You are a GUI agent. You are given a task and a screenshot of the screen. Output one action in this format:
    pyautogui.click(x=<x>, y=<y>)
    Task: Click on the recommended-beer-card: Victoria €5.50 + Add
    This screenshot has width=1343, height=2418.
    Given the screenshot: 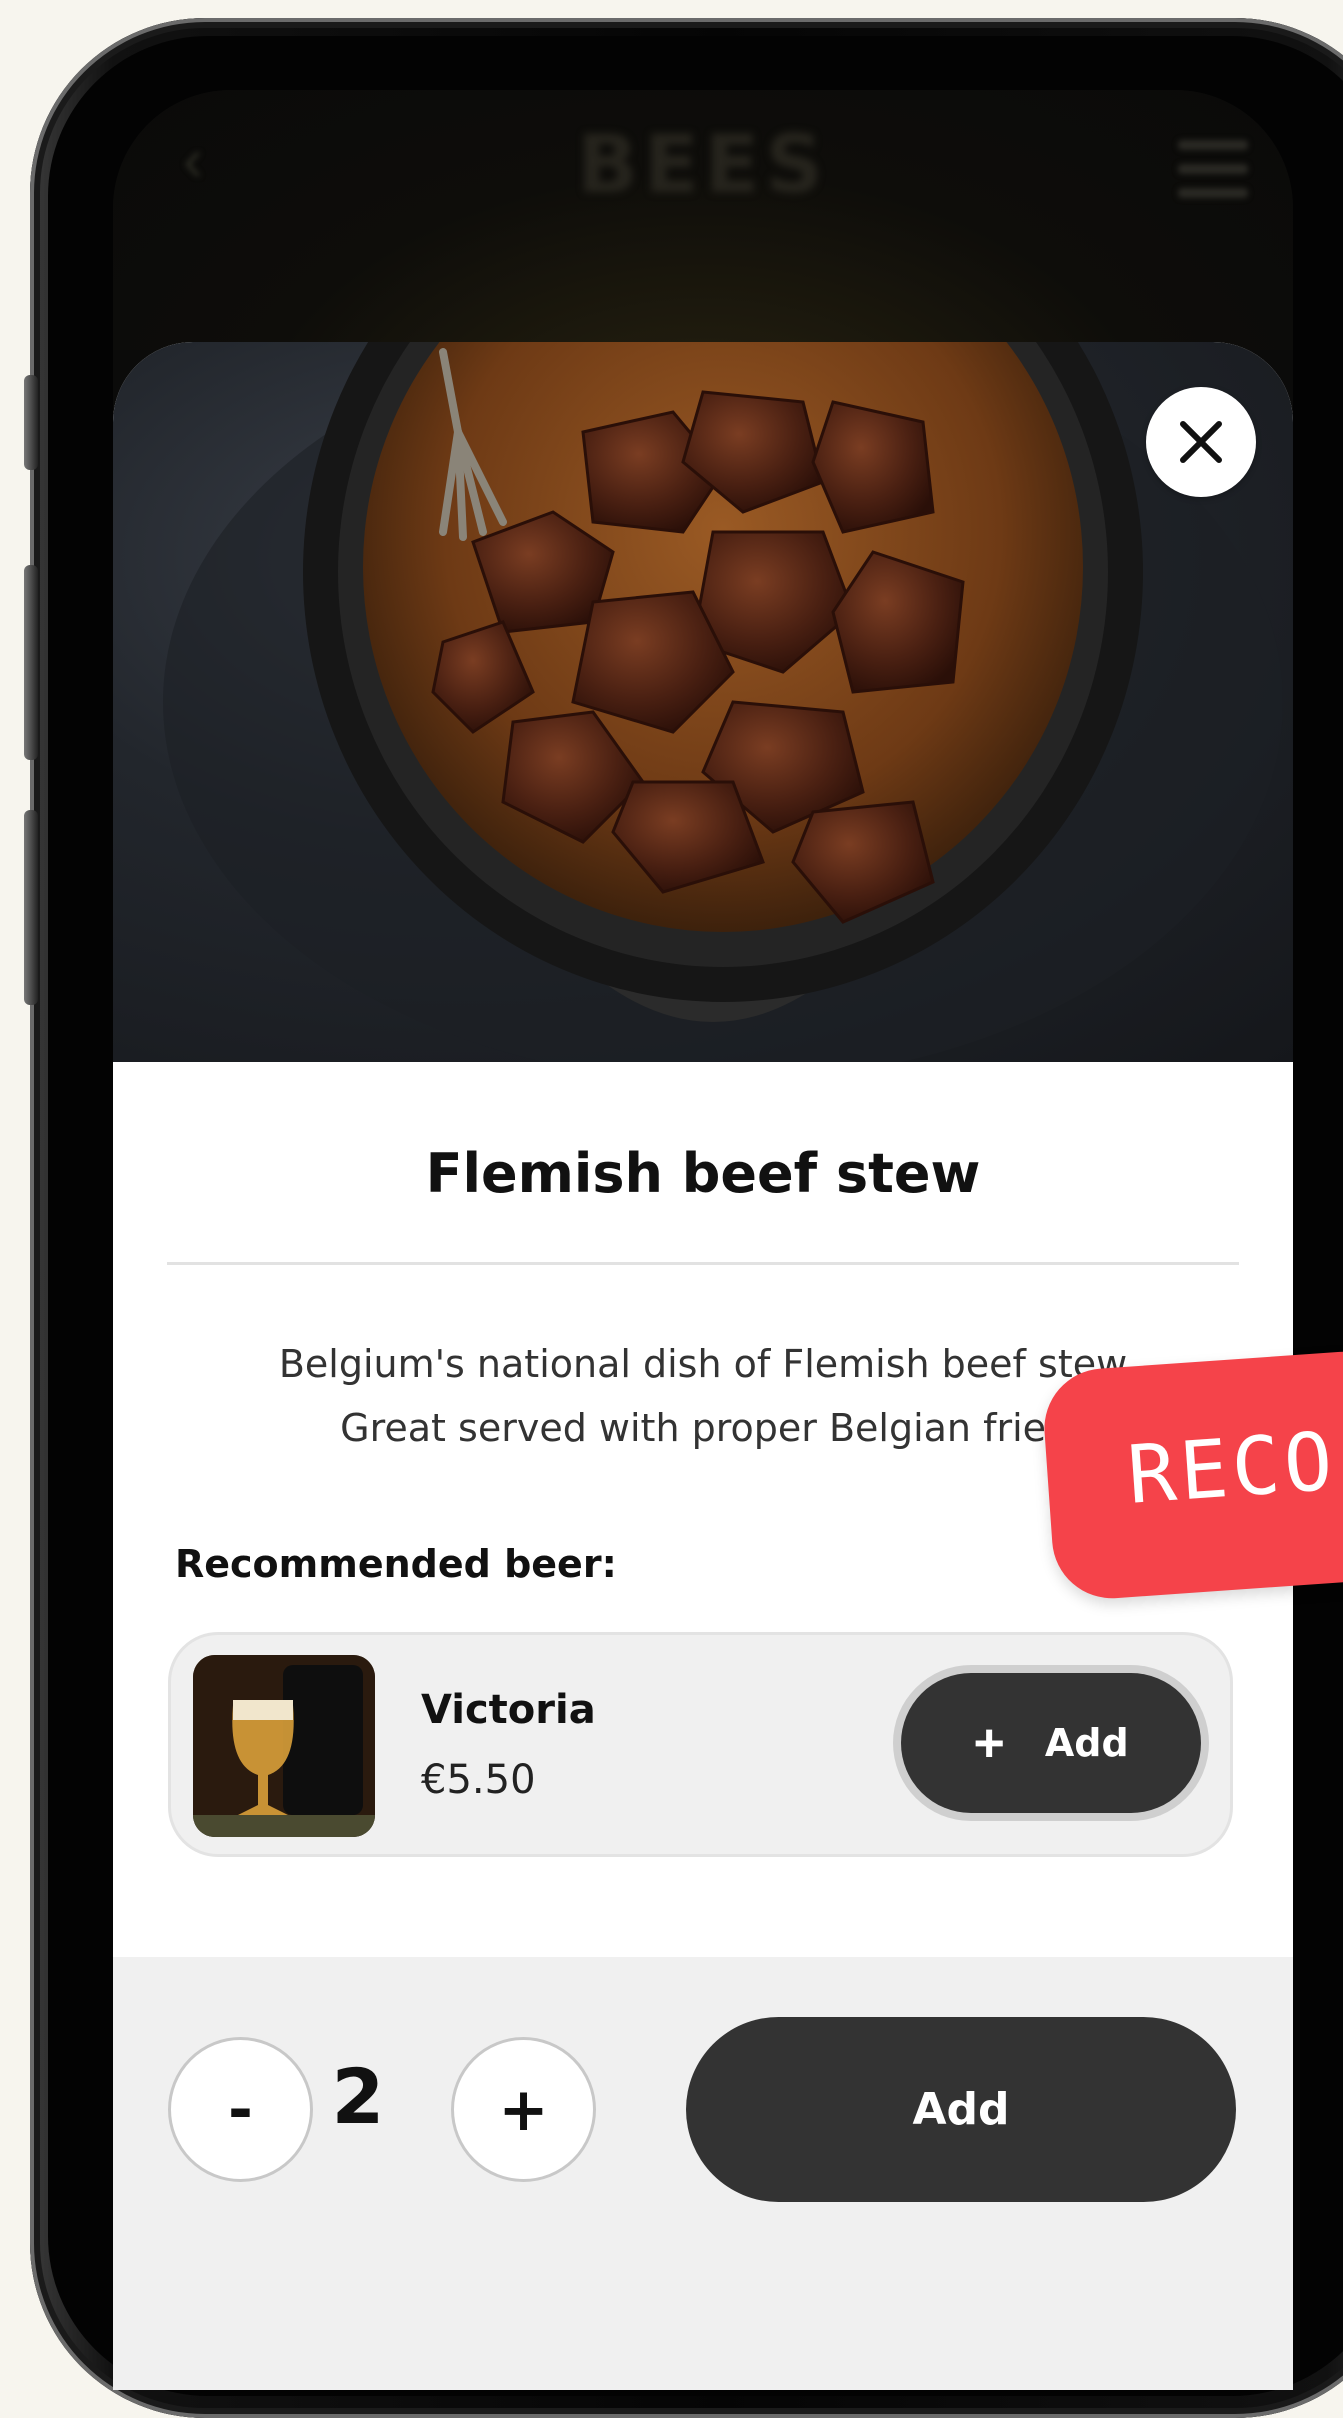 What is the action you would take?
    pyautogui.click(x=700, y=1744)
    